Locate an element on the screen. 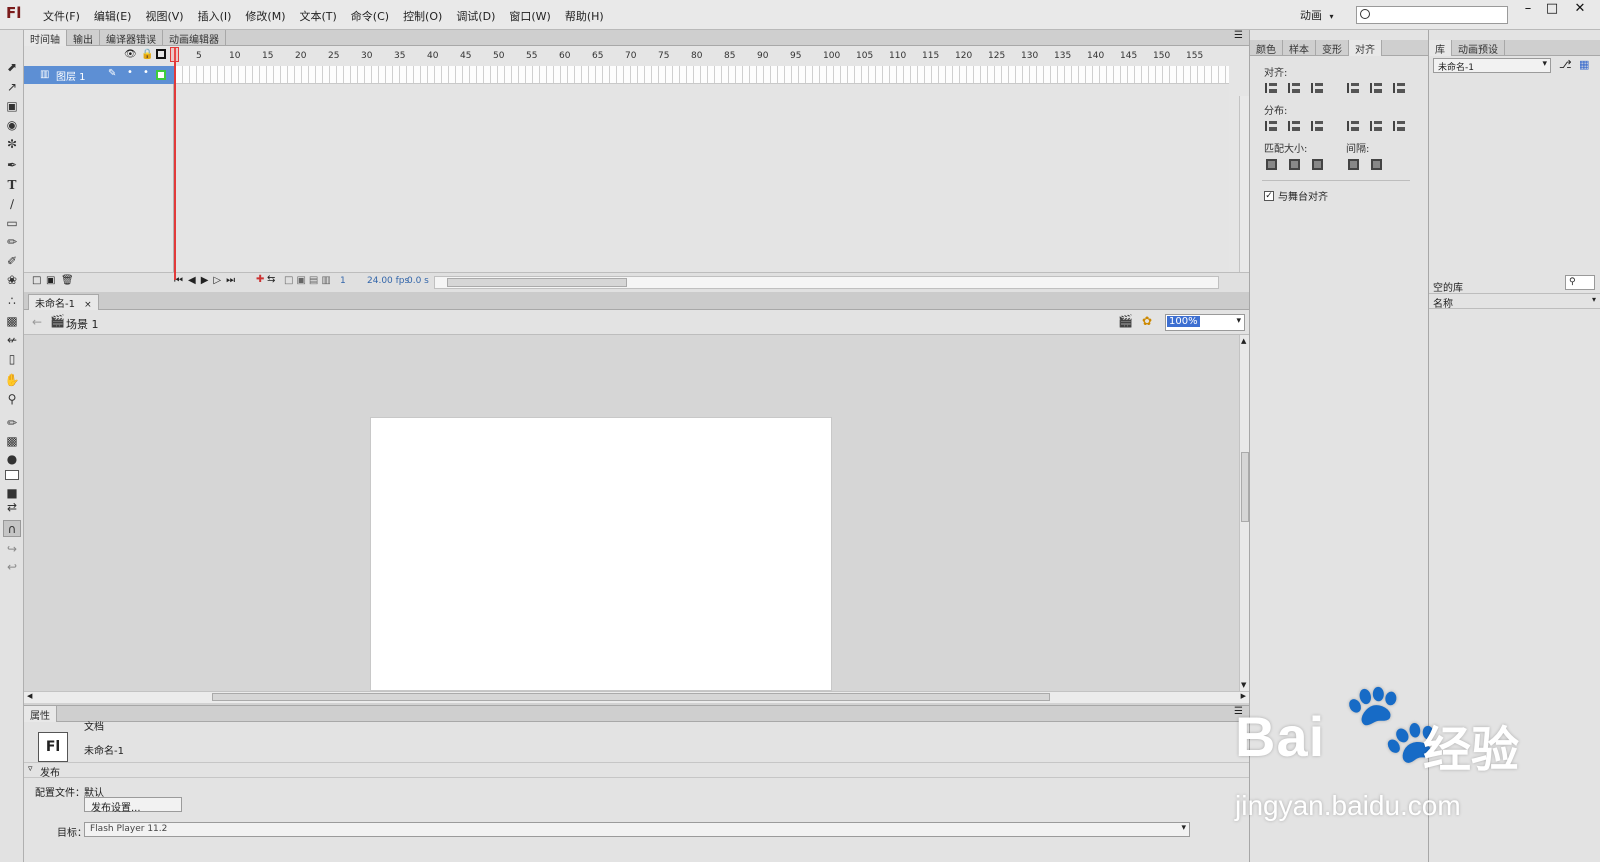 Image resolution: width=1600 pixels, height=862 pixels. sort-icon: ▾ is located at coordinates (1594, 299).